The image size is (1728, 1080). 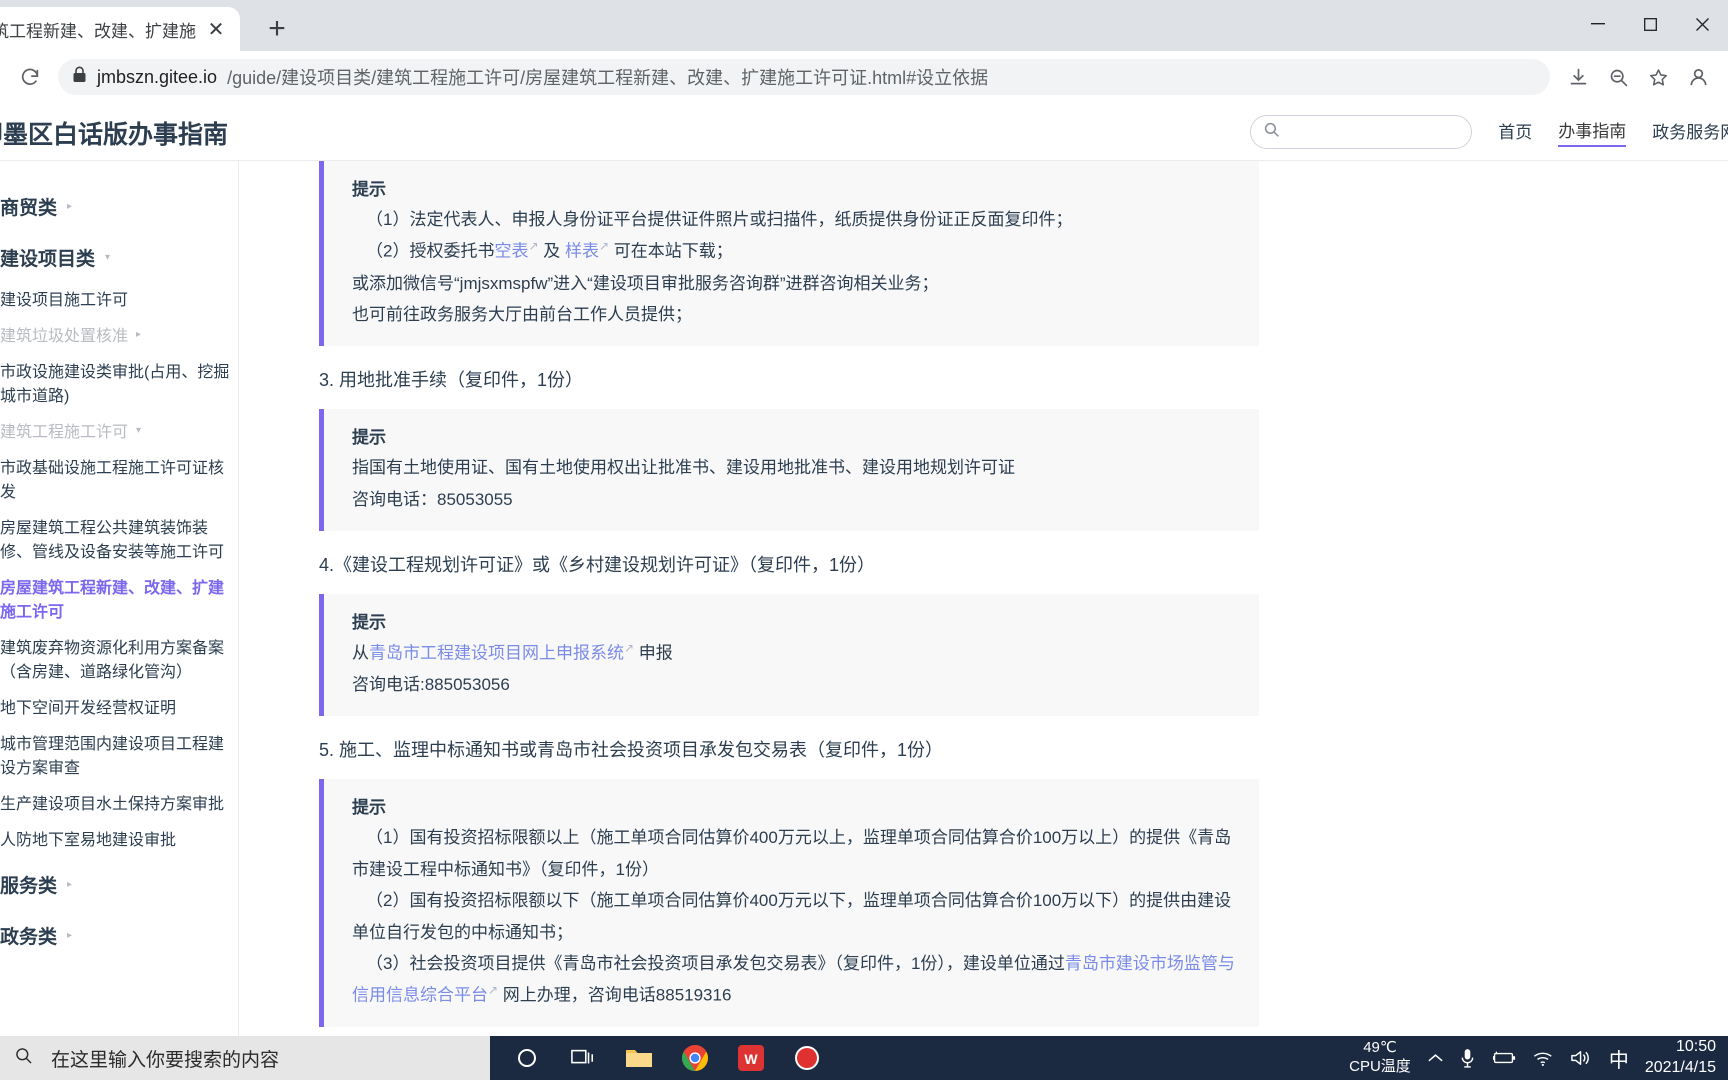 I want to click on ime-indicator: 中, so click(x=1619, y=1058).